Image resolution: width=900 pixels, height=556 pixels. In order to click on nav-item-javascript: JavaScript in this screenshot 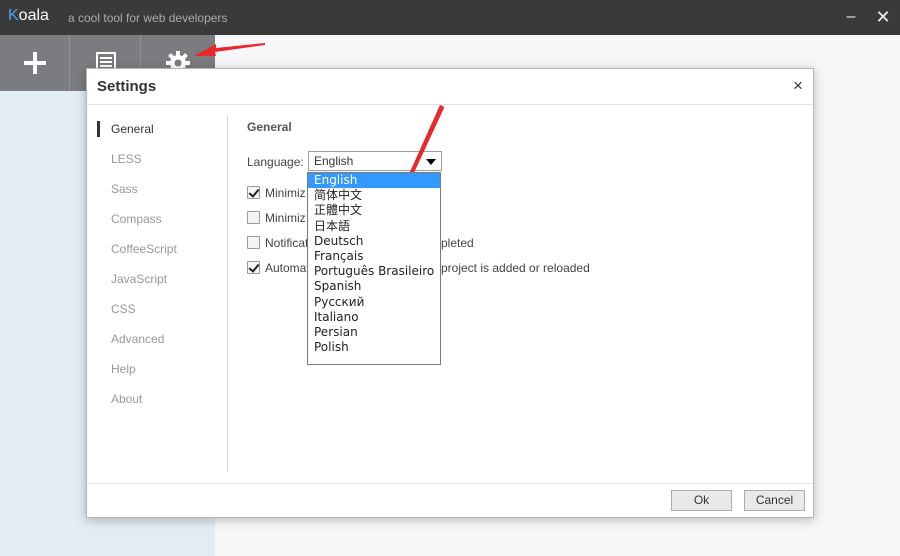, I will do `click(162, 284)`.